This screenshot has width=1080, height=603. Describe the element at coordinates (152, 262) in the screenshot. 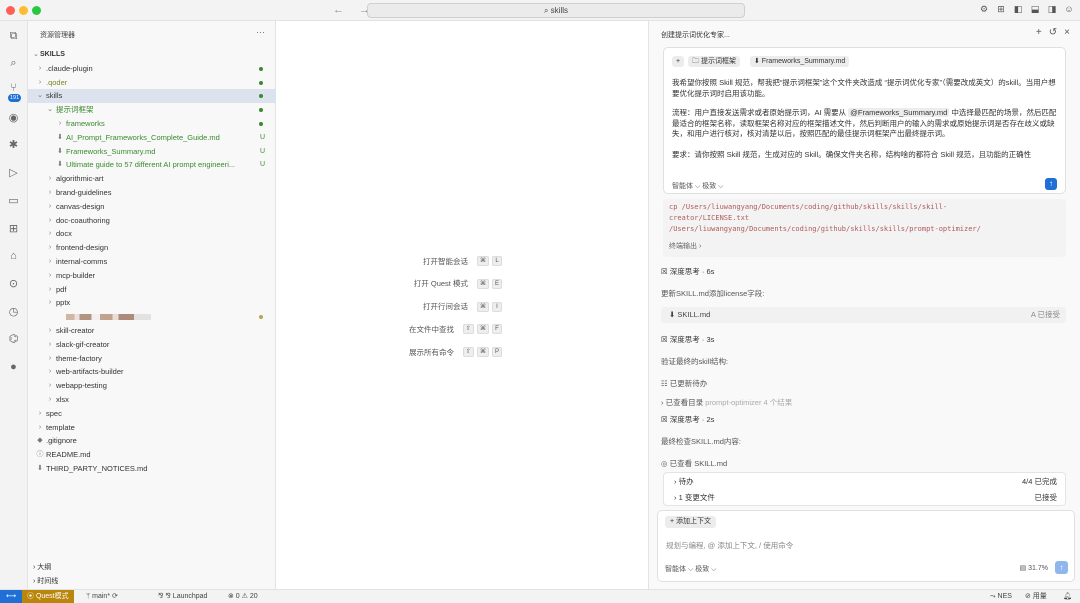

I see `tree-item: › internal-comms` at that location.